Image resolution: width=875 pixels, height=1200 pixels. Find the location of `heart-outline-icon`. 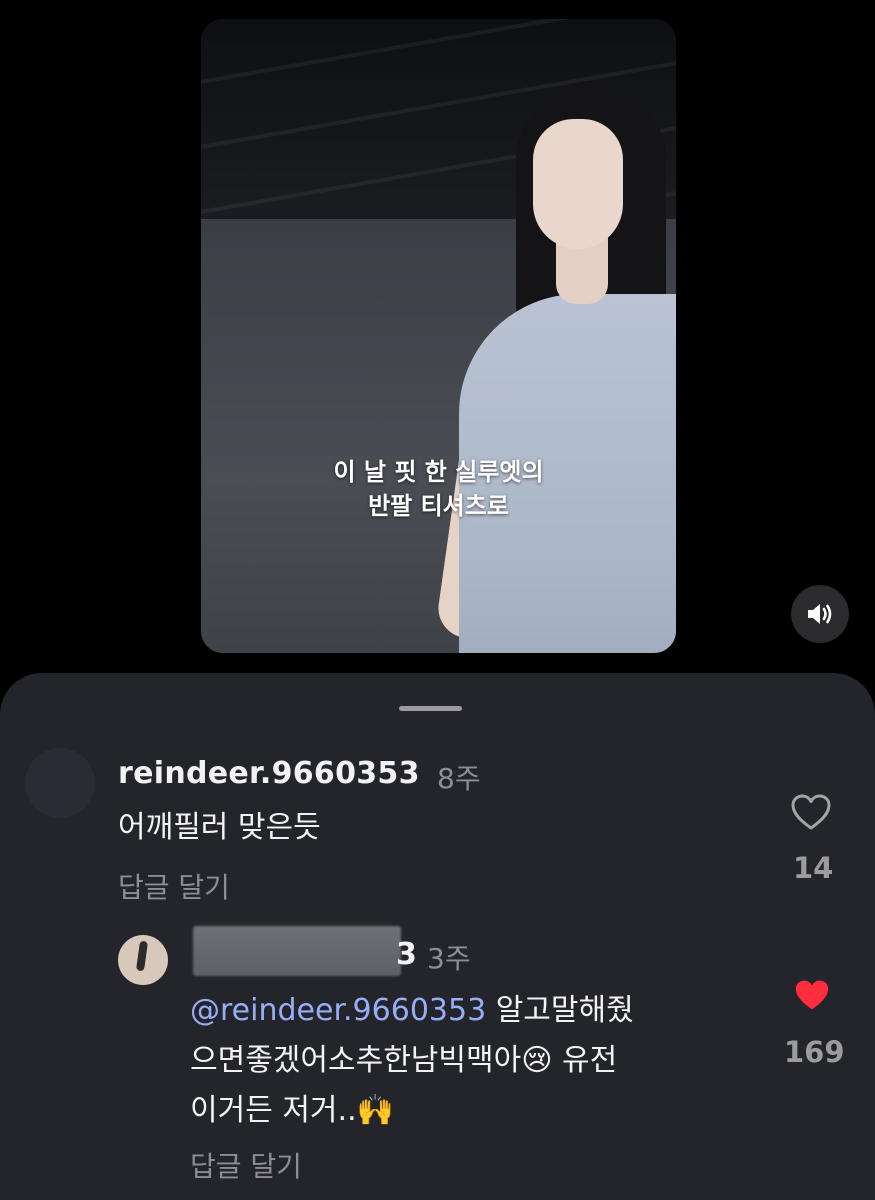

heart-outline-icon is located at coordinates (811, 812).